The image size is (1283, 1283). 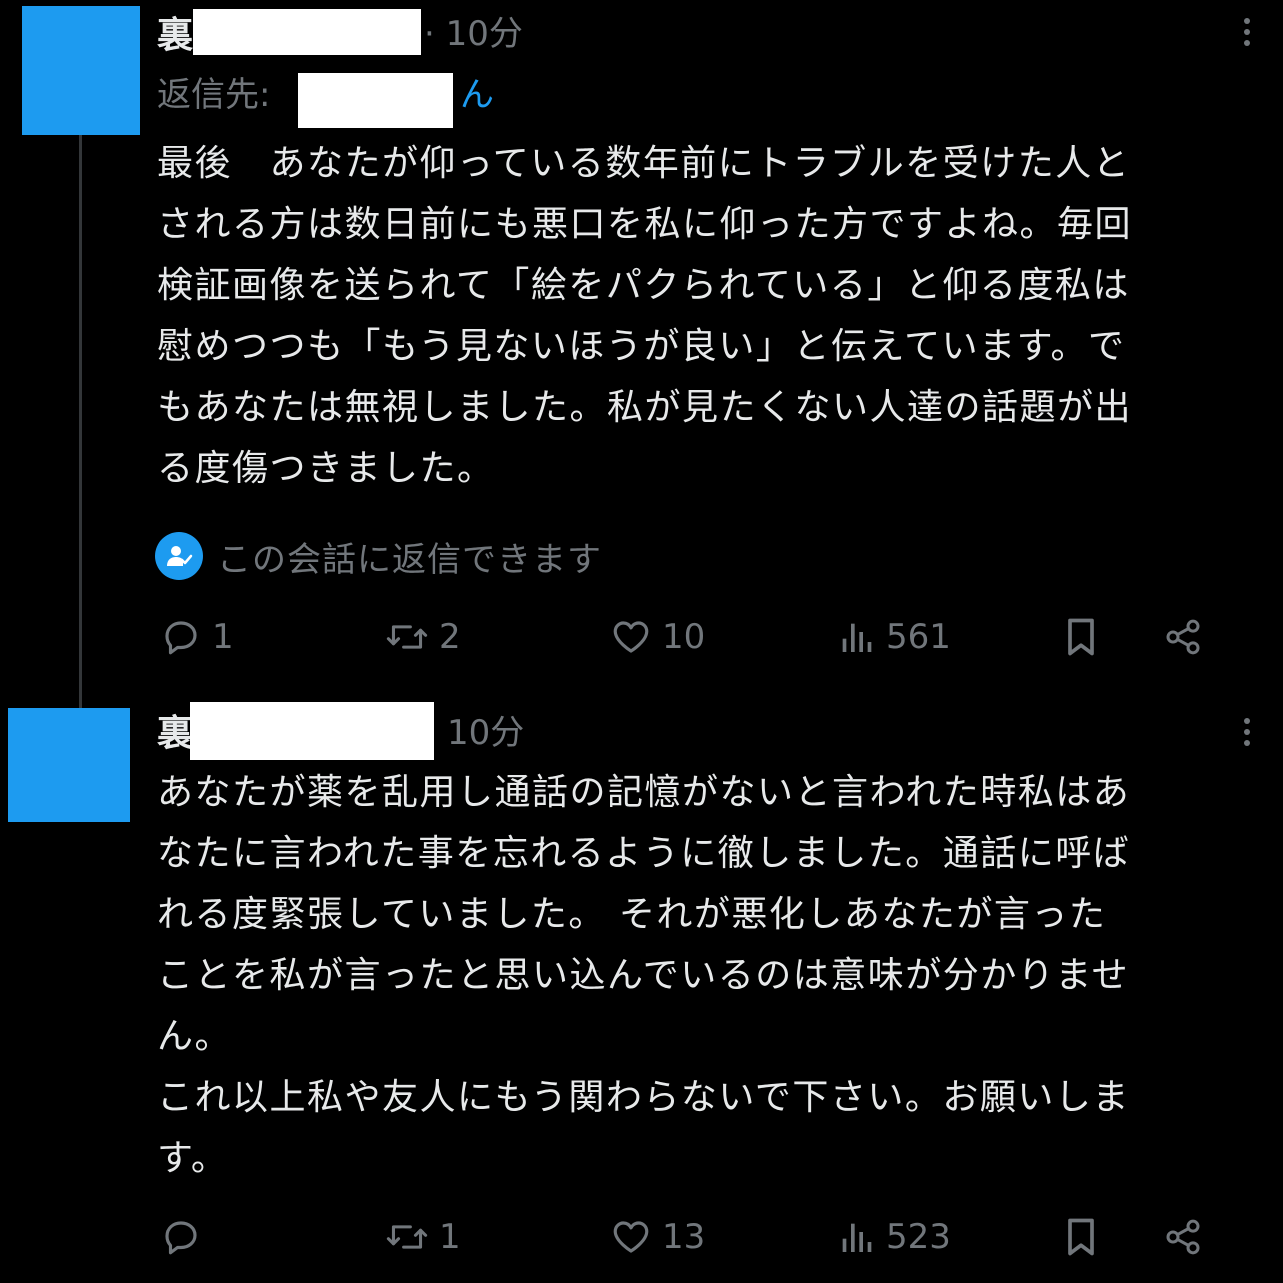 What do you see at coordinates (450, 1237) in the screenshot?
I see `repost-count: 1` at bounding box center [450, 1237].